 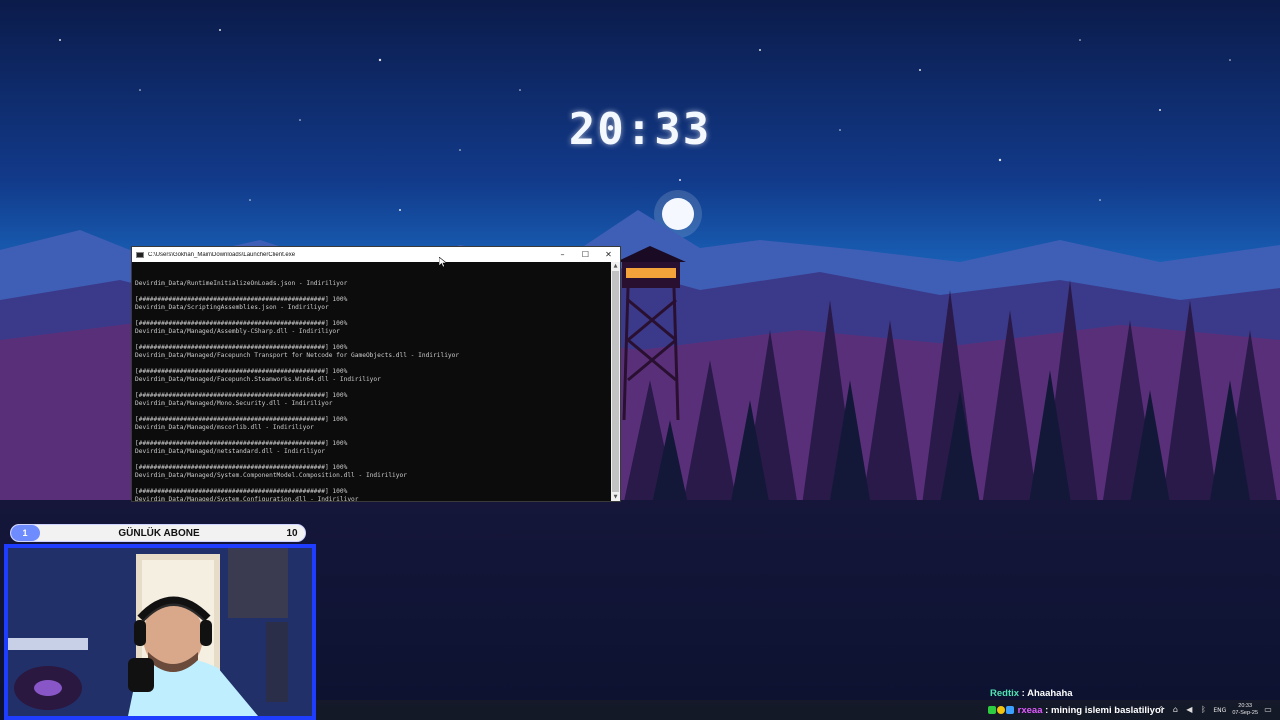 I want to click on webcam-overlay, so click(x=160, y=632).